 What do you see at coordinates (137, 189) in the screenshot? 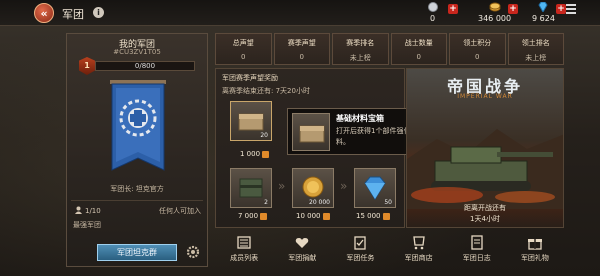
I see `corps-leader: 军团长: 坦克官方` at bounding box center [137, 189].